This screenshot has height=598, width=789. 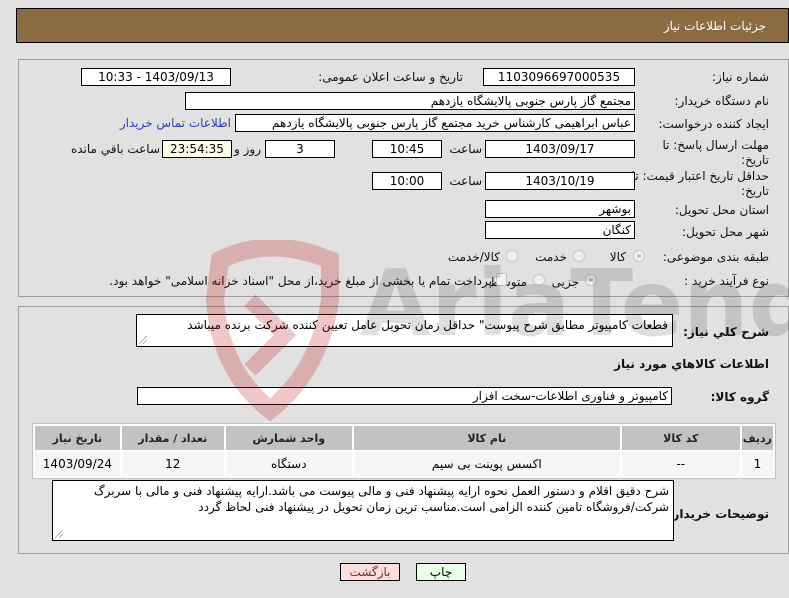 What do you see at coordinates (726, 332) in the screenshot?
I see `summary-label: شرح کلي نیاز:` at bounding box center [726, 332].